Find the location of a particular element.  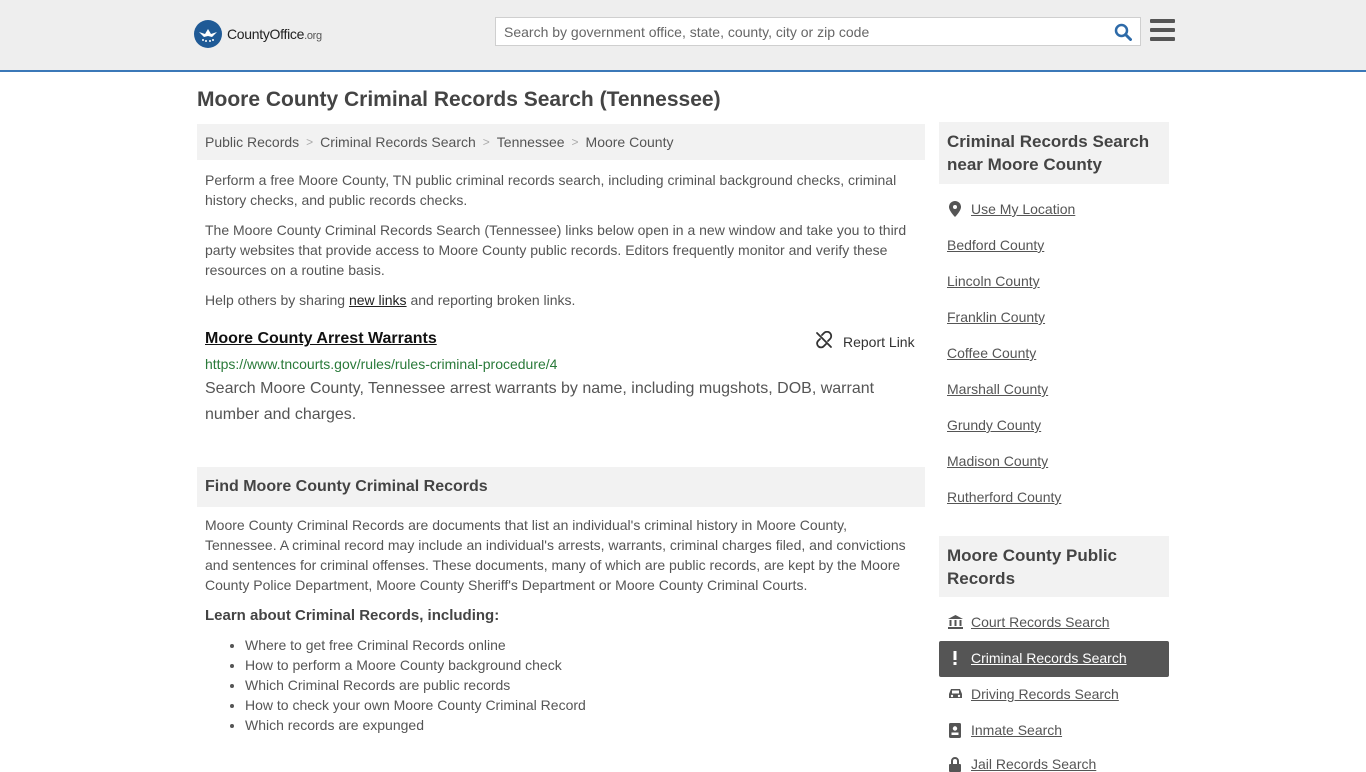

jail-records-label: Jail Records Search is located at coordinates (1034, 764).